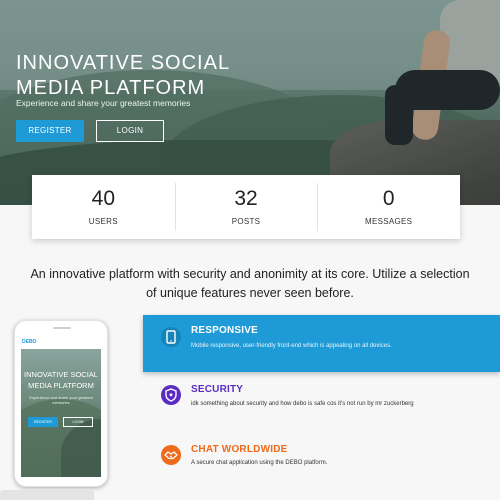 This screenshot has height=500, width=500. Describe the element at coordinates (29, 342) in the screenshot. I see `phone-brand: DEBO` at that location.